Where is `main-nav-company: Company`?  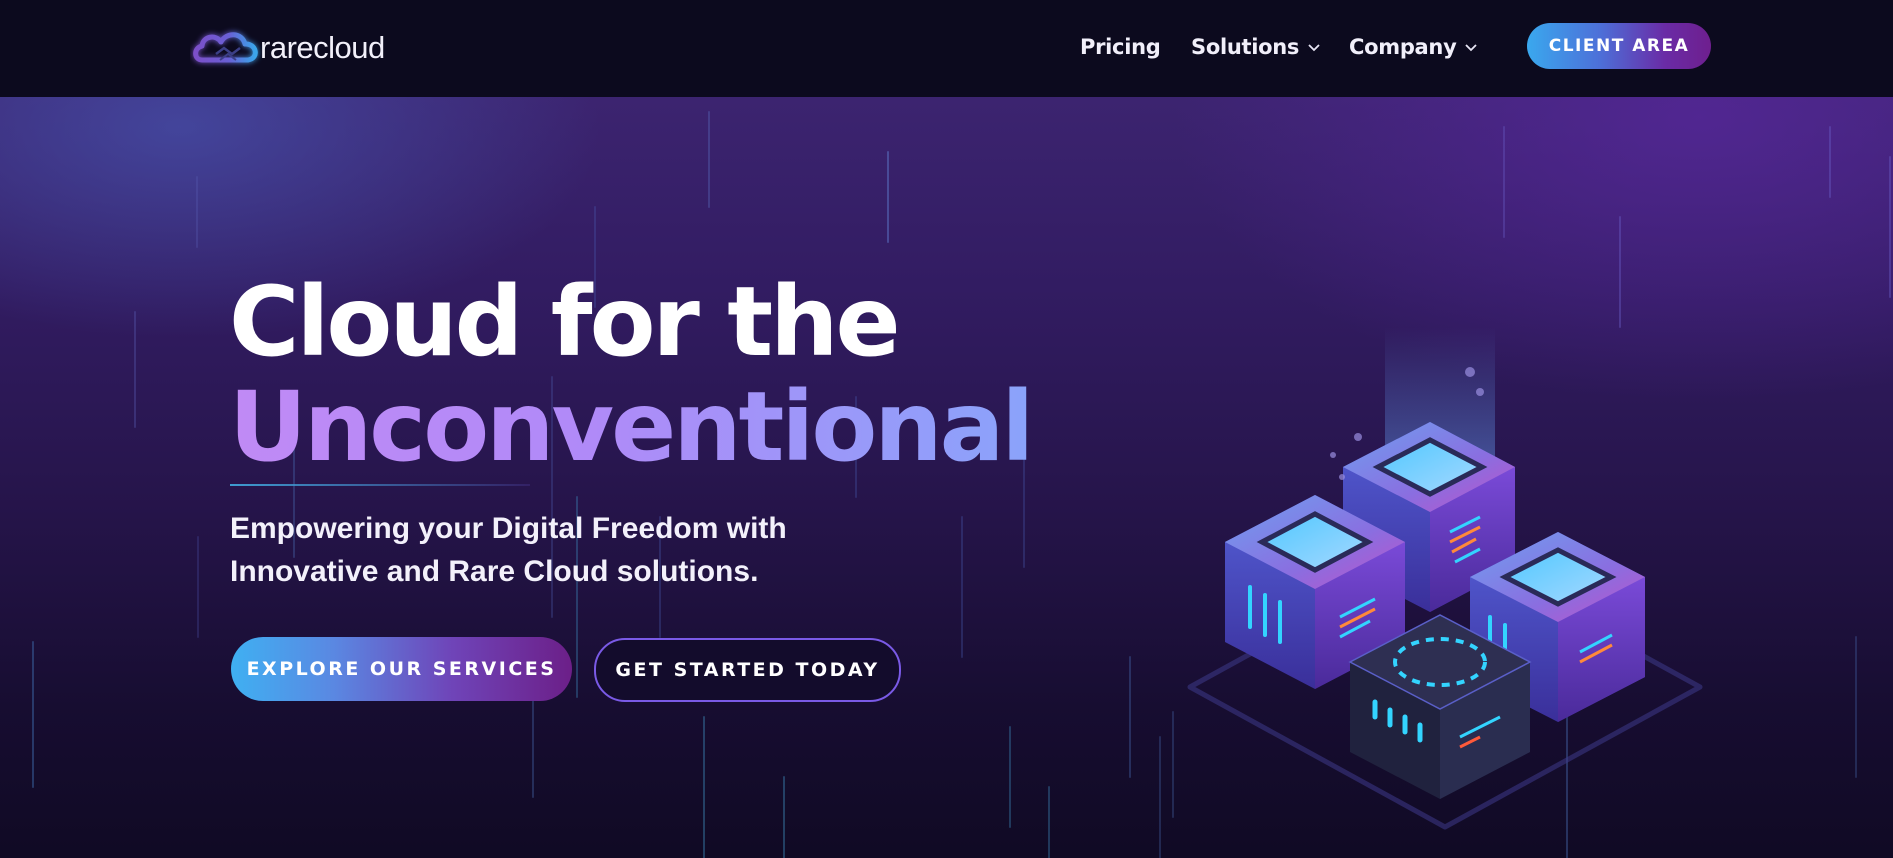 main-nav-company: Company is located at coordinates (1413, 47).